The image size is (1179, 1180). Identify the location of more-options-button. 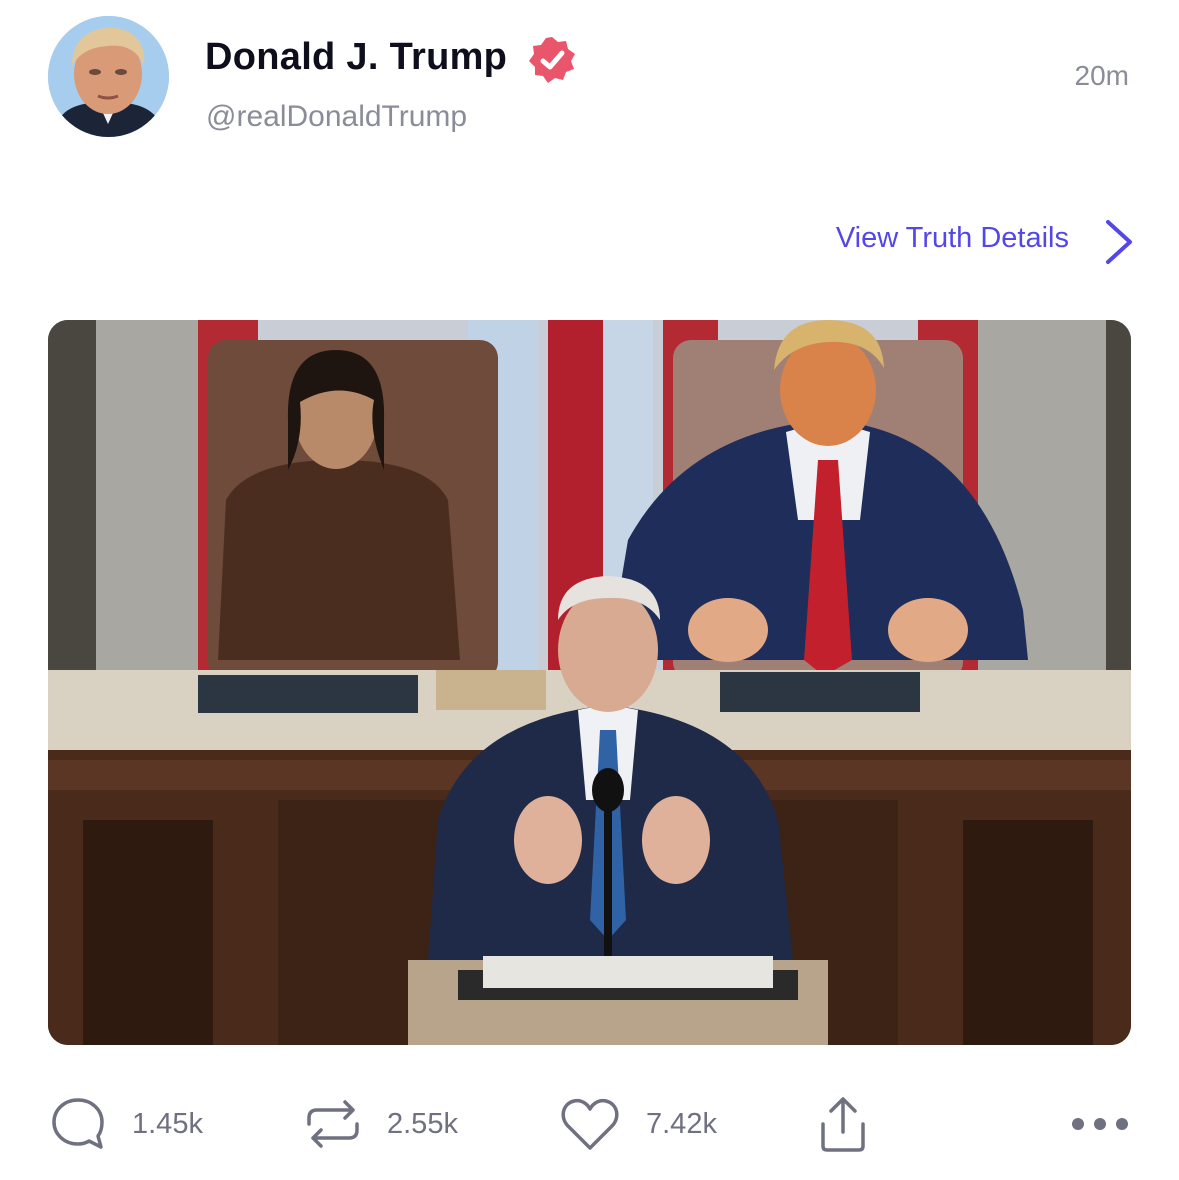
(1100, 1124).